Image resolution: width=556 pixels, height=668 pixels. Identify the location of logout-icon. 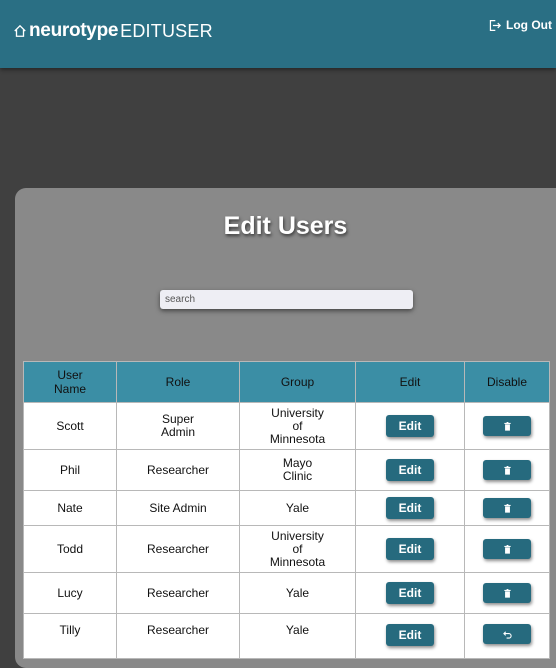
(495, 25).